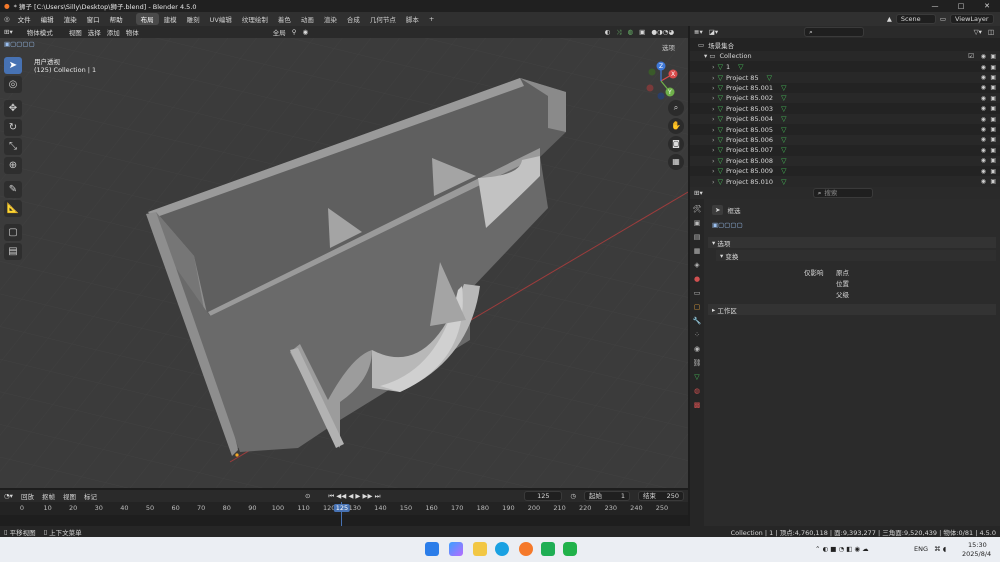 The width and height of the screenshot is (1000, 562). Describe the element at coordinates (834, 32) in the screenshot. I see `outliner-search: ⌕` at that location.